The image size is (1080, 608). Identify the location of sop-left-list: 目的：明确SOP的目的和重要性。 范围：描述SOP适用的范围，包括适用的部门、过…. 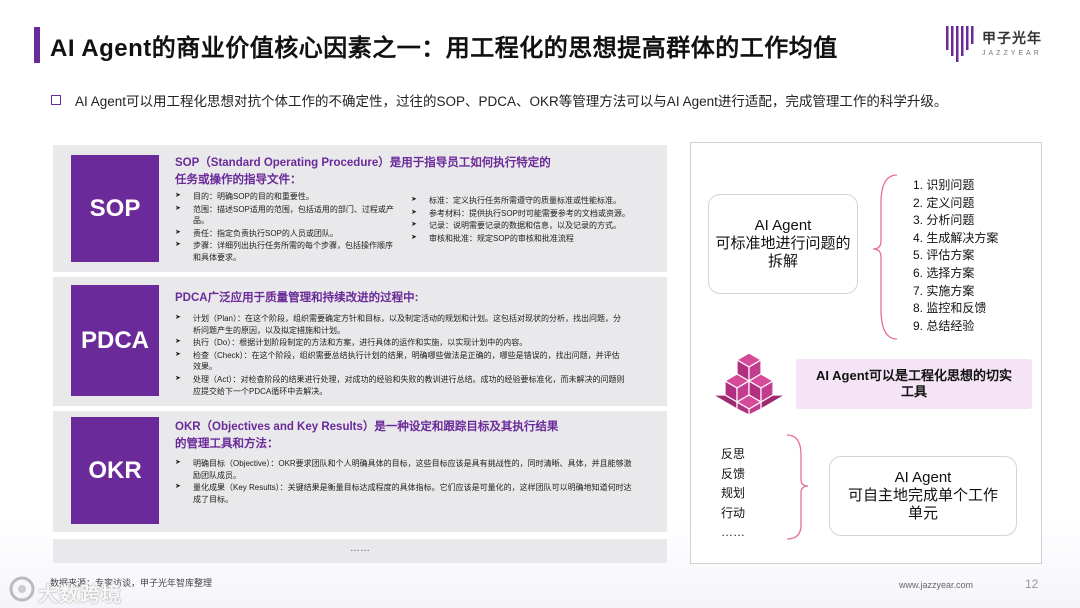
(285, 228).